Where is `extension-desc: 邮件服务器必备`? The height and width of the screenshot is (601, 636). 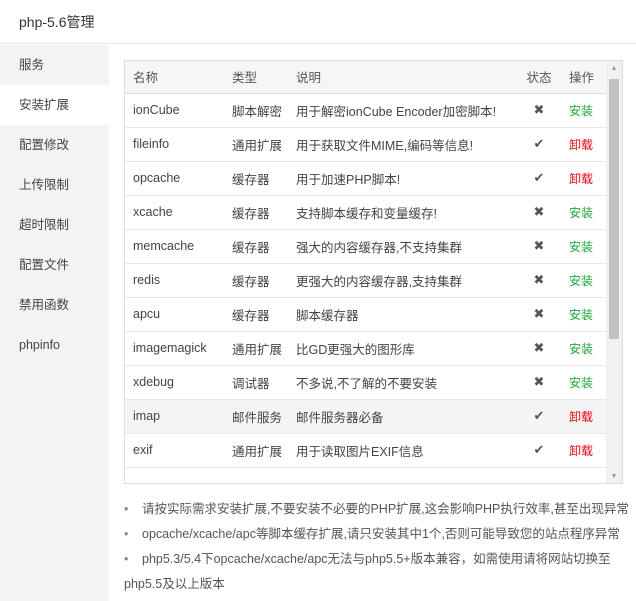 extension-desc: 邮件服务器必备 is located at coordinates (402, 416).